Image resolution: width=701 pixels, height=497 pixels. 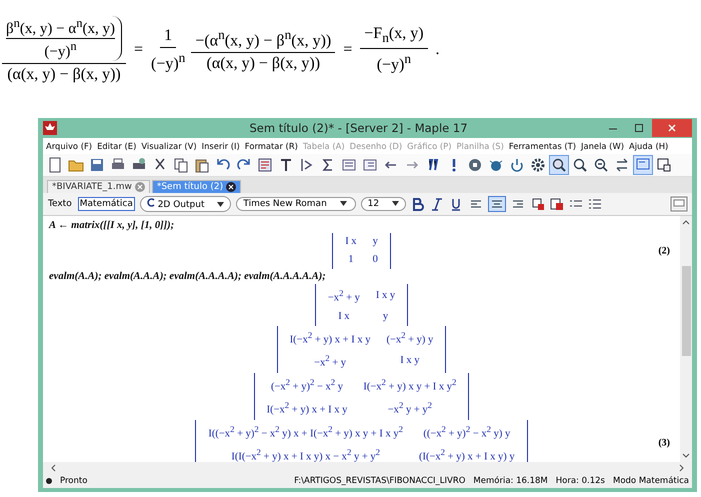 I want to click on zoom-out-icon, so click(x=601, y=165).